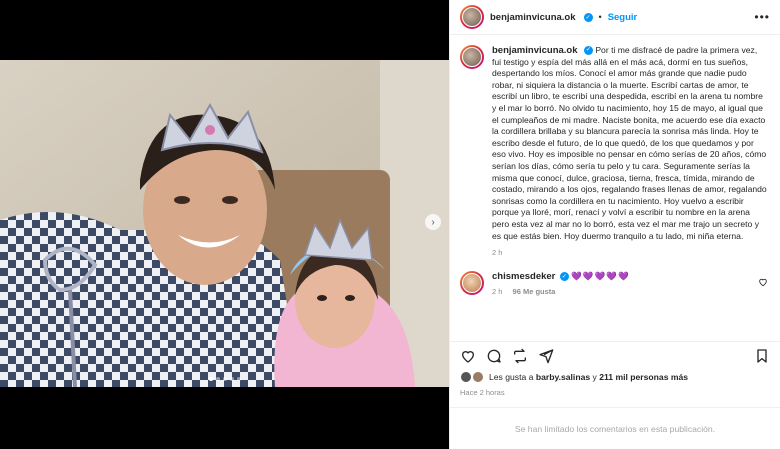 The height and width of the screenshot is (449, 780). I want to click on comment-time: 2 h, so click(497, 291).